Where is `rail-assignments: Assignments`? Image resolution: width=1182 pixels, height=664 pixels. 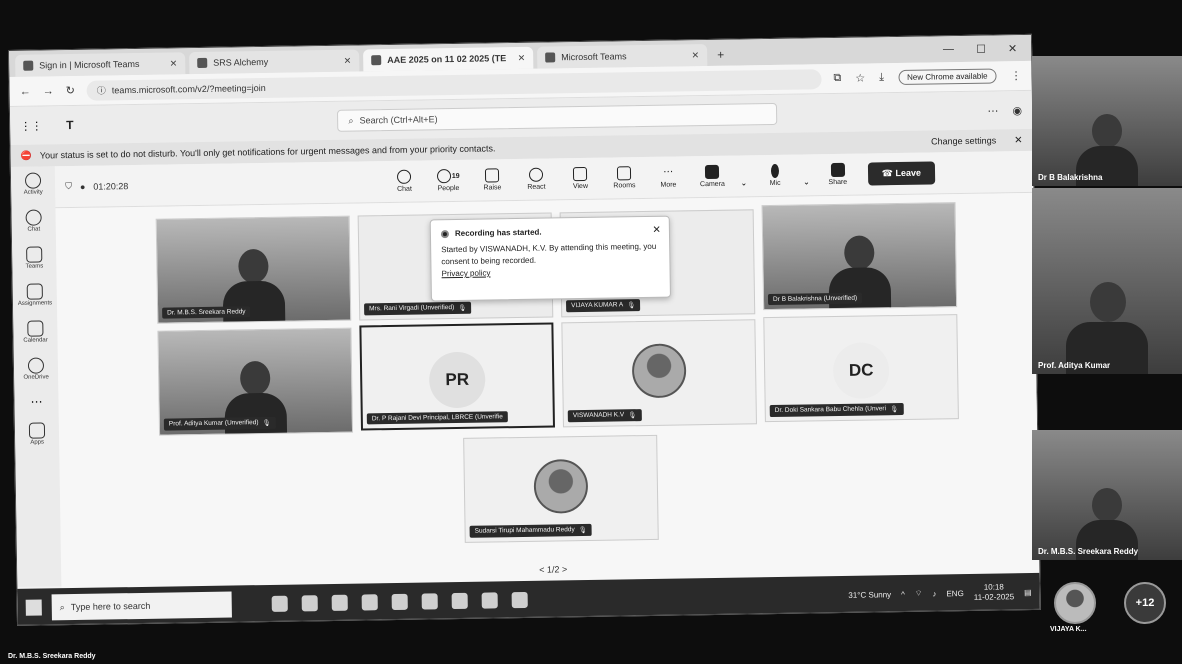 rail-assignments: Assignments is located at coordinates (34, 295).